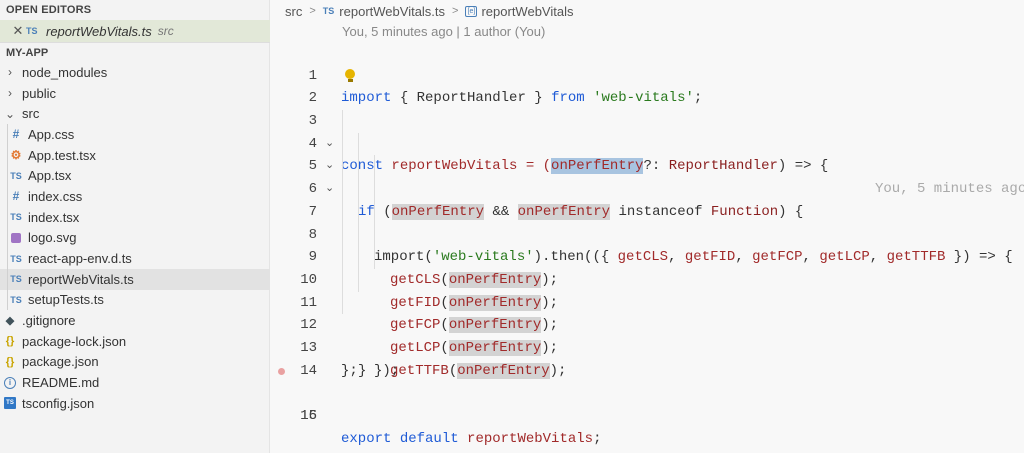 The width and height of the screenshot is (1024, 453). Describe the element at coordinates (135, 52) in the screenshot. I see `project-header: MY-APP` at that location.